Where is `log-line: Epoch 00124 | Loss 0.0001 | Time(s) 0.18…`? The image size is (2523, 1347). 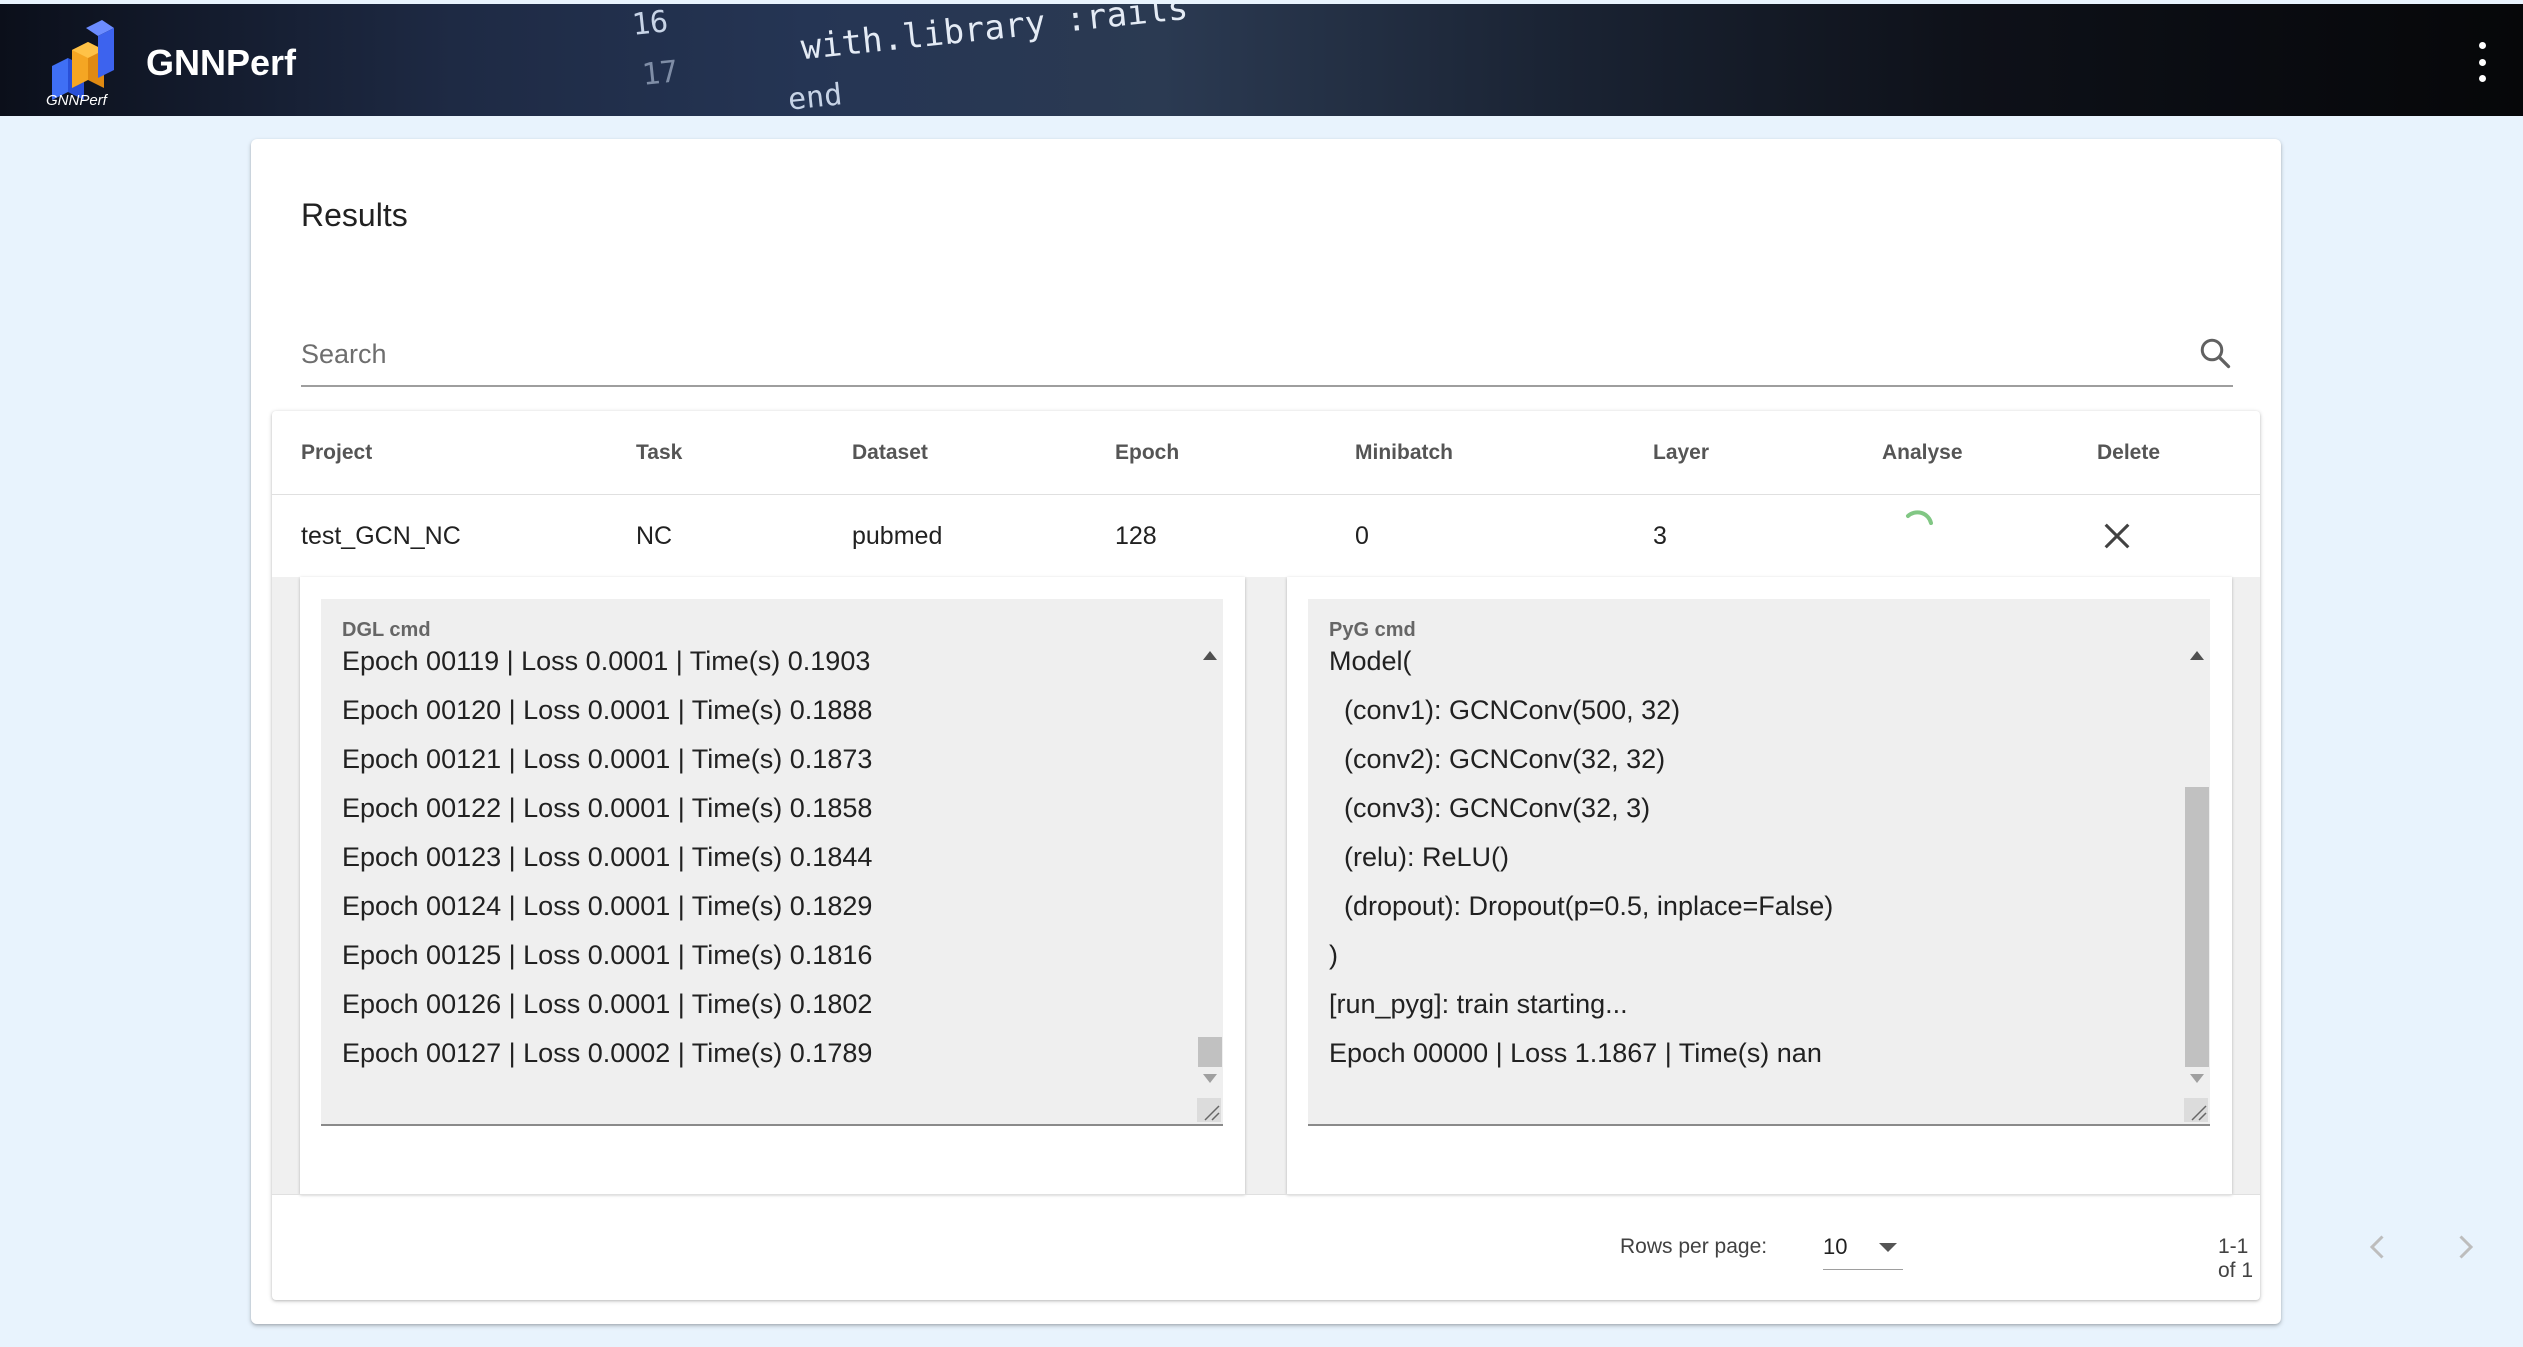
log-line: Epoch 00124 | Loss 0.0001 | Time(s) 0.18… is located at coordinates (607, 906).